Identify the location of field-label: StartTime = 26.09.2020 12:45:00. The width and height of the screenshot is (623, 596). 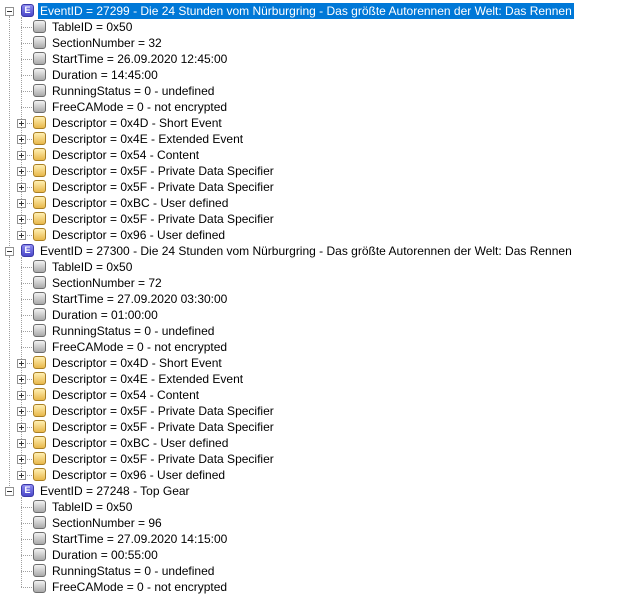
(140, 59).